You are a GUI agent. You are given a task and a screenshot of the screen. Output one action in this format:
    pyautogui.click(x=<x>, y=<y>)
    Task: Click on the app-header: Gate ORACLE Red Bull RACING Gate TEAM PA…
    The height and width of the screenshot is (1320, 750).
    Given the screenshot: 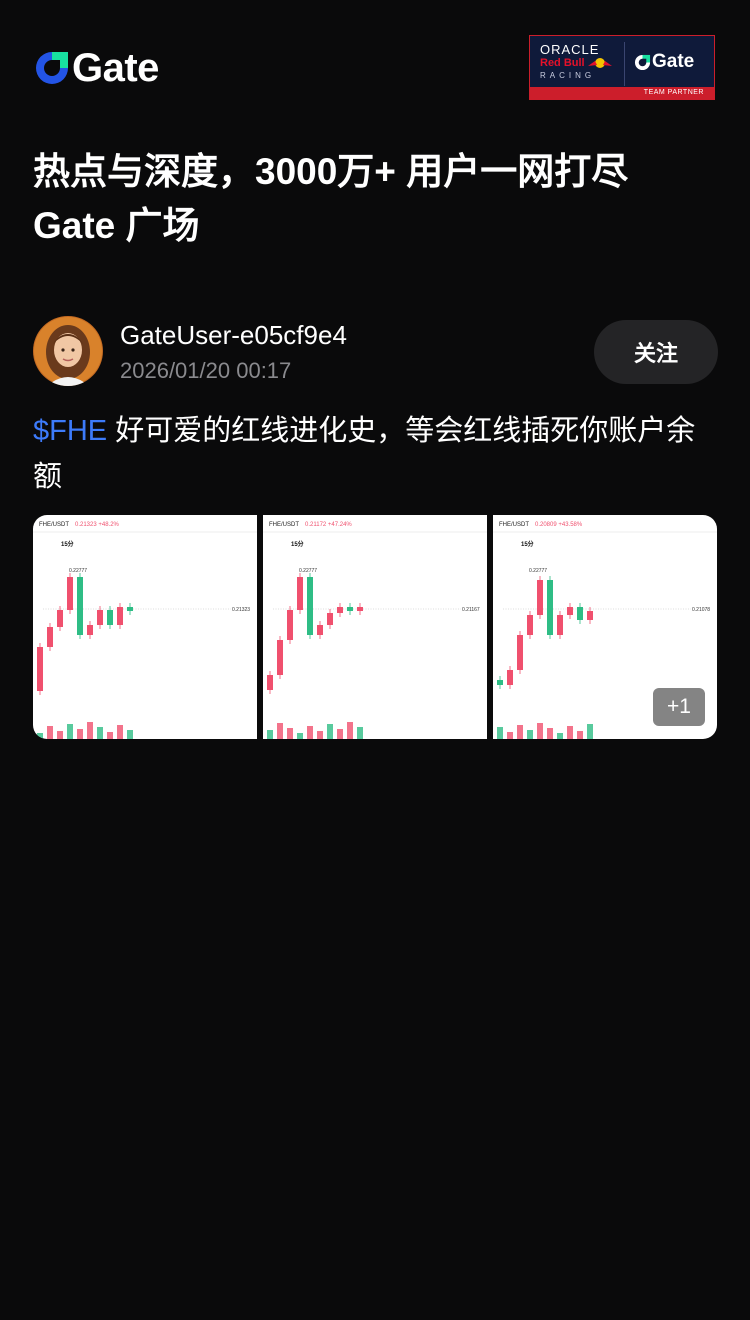 What is the action you would take?
    pyautogui.click(x=375, y=65)
    